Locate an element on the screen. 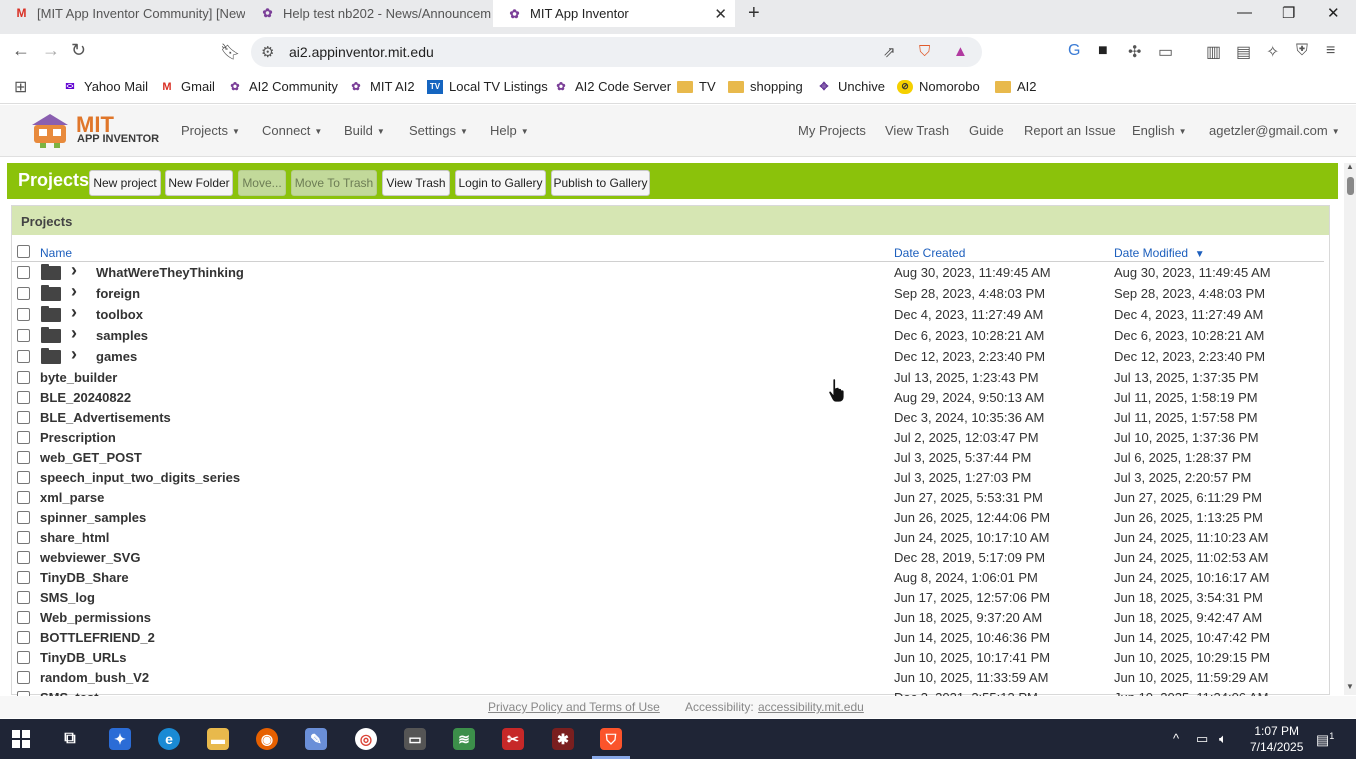  menu-projects: Projects ▼ is located at coordinates (210, 130).